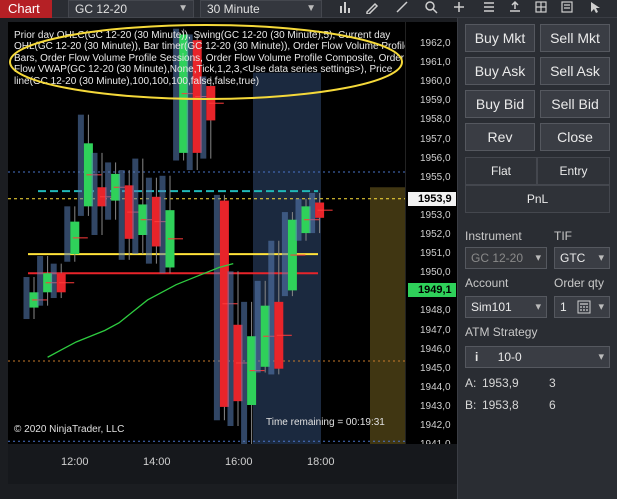  I want to click on current-price-badge: 1949,1, so click(432, 290).